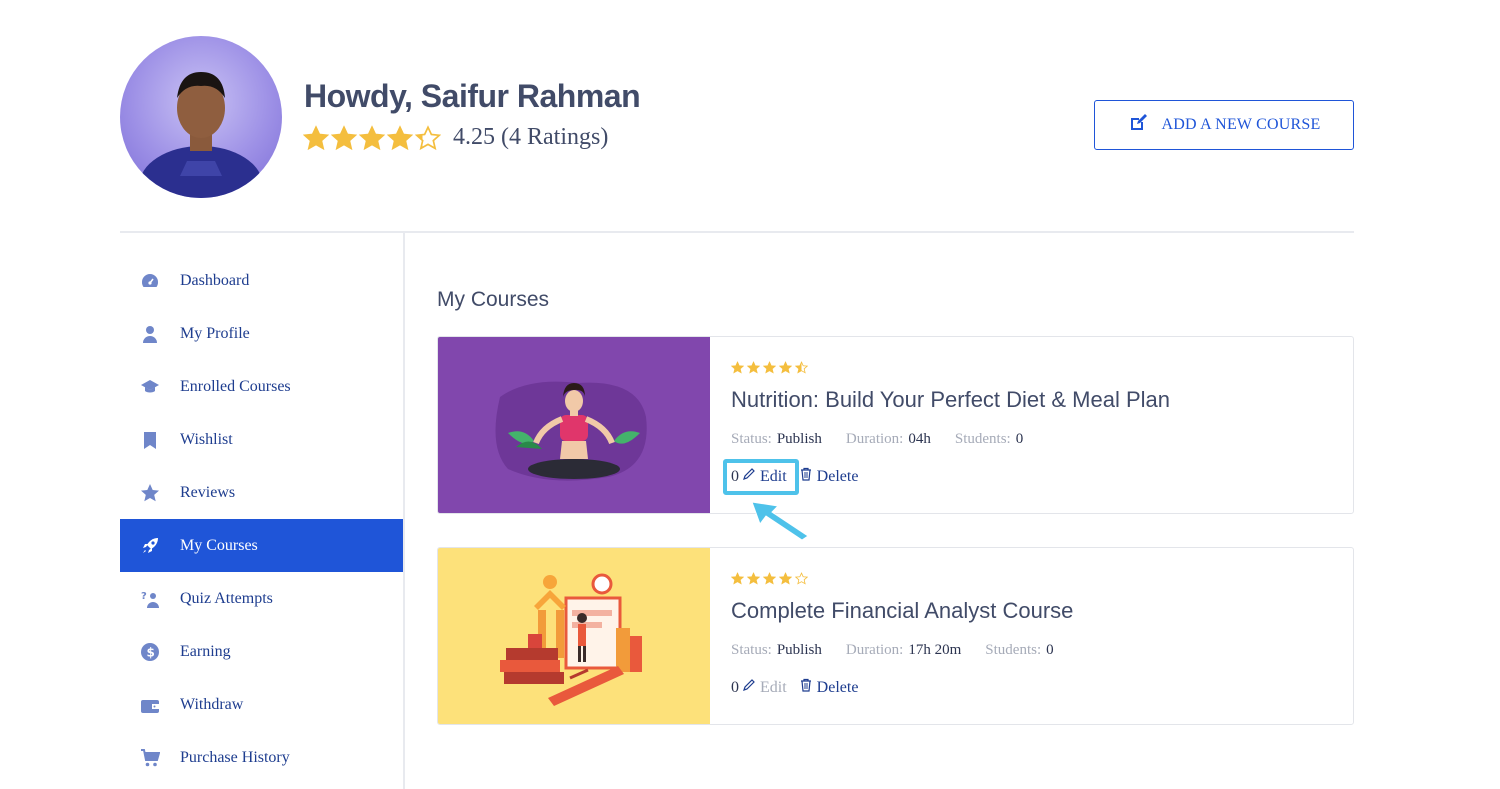 This screenshot has height=789, width=1500. I want to click on quiz-icon: ?, so click(150, 599).